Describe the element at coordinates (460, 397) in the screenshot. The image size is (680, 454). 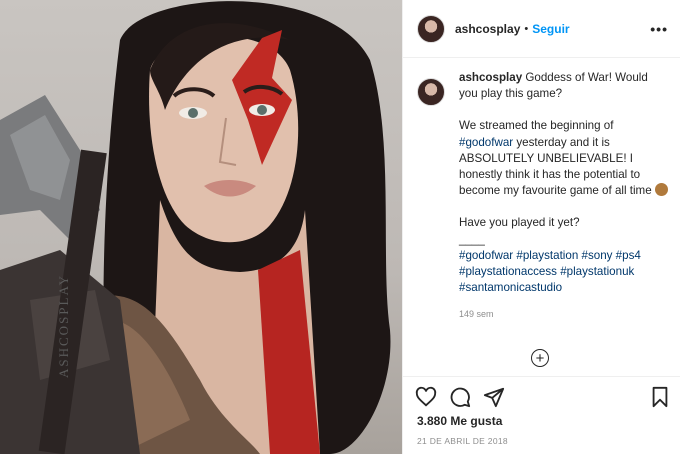
I see `comment-icon` at that location.